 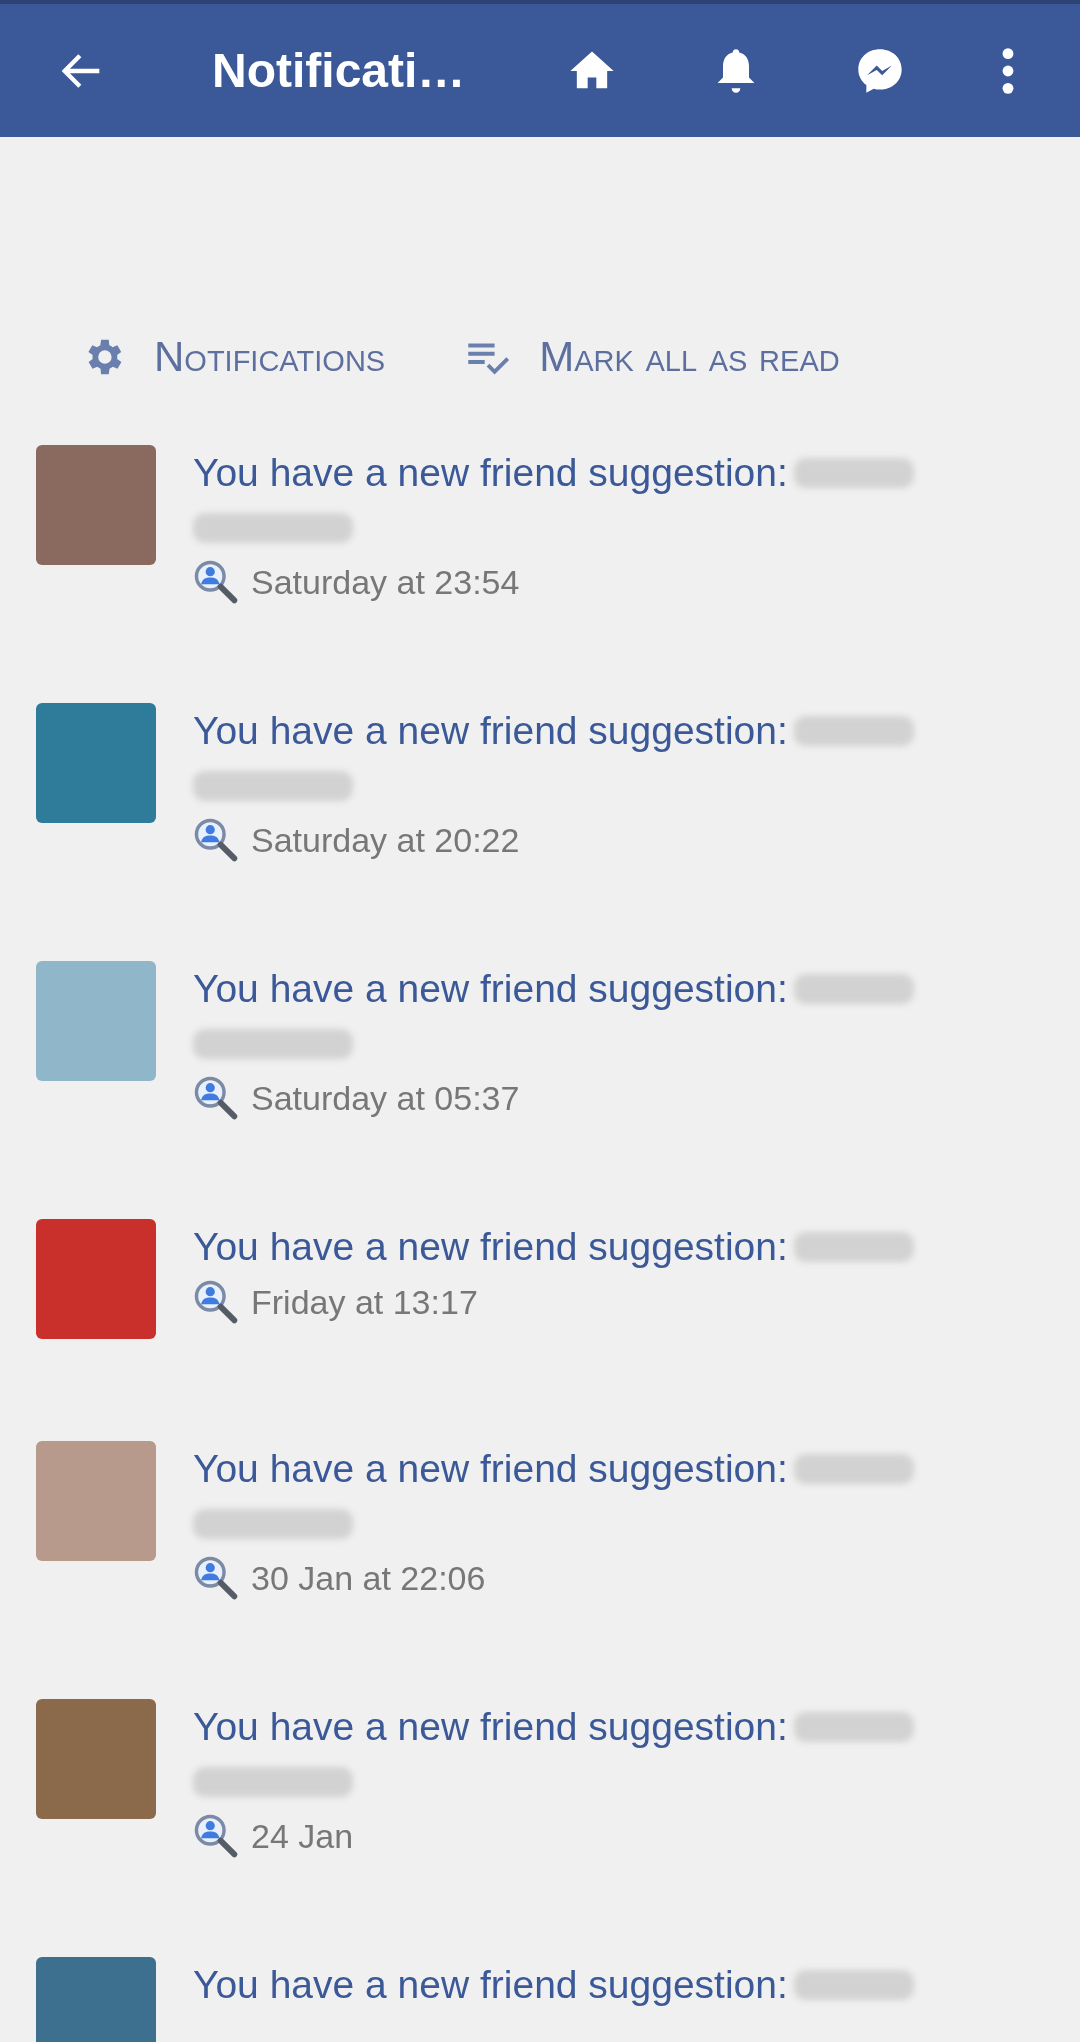 I want to click on notification-time: 24 Jan, so click(x=302, y=1836).